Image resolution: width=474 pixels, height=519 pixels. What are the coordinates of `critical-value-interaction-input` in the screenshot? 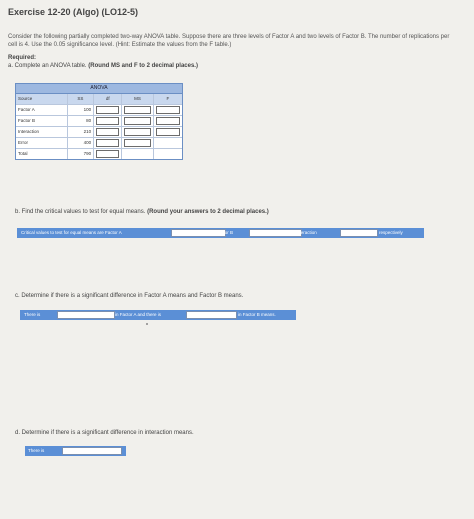 It's located at (359, 233).